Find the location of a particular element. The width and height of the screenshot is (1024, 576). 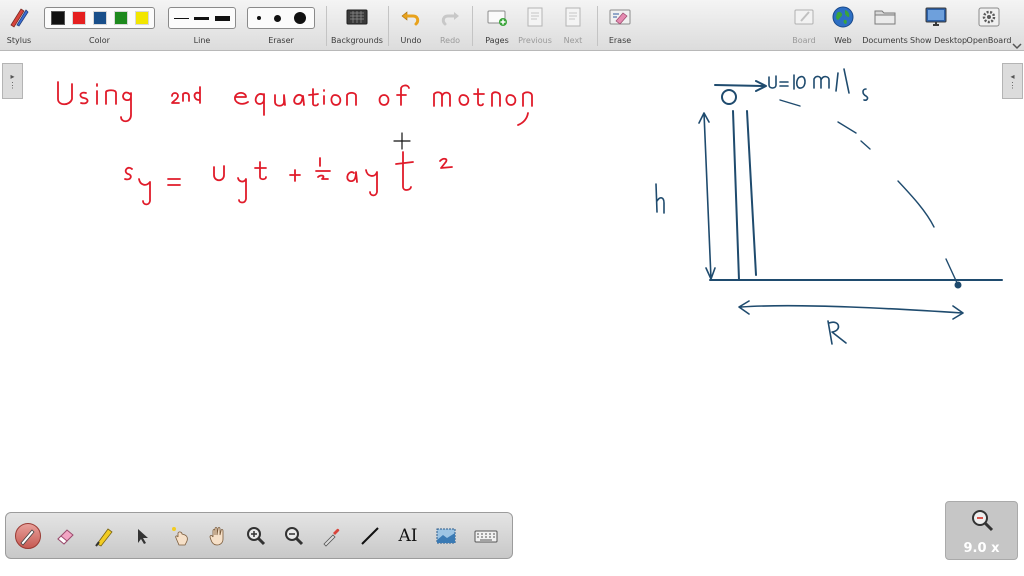

eraser-size-small is located at coordinates (258, 18).